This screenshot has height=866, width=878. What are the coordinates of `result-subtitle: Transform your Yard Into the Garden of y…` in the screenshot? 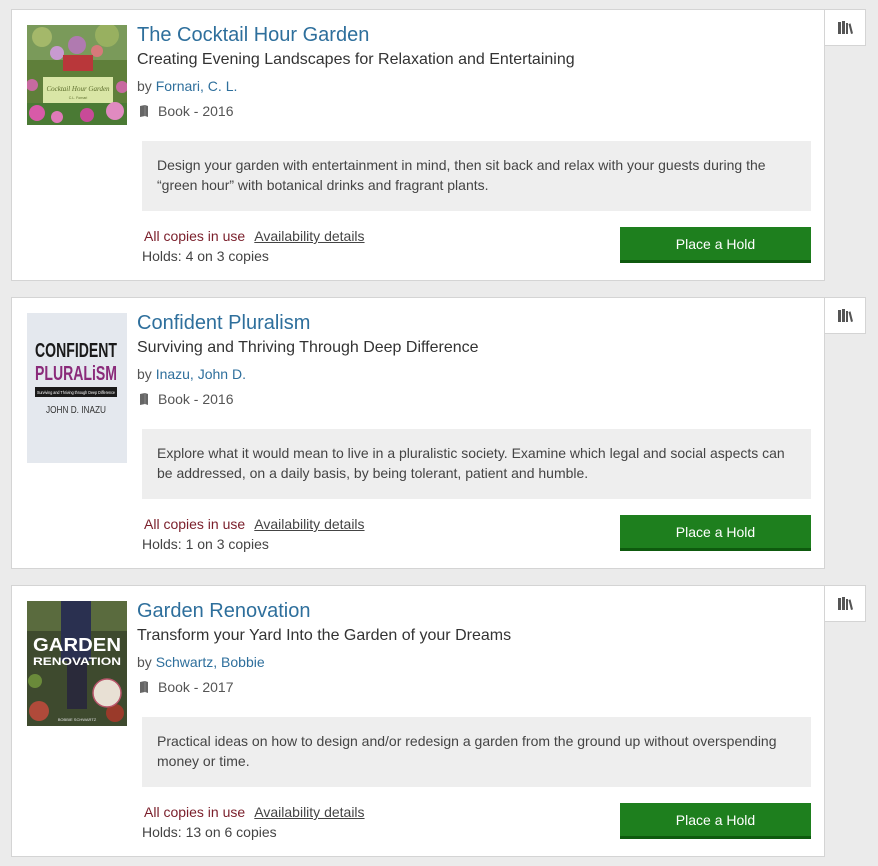 It's located at (324, 635).